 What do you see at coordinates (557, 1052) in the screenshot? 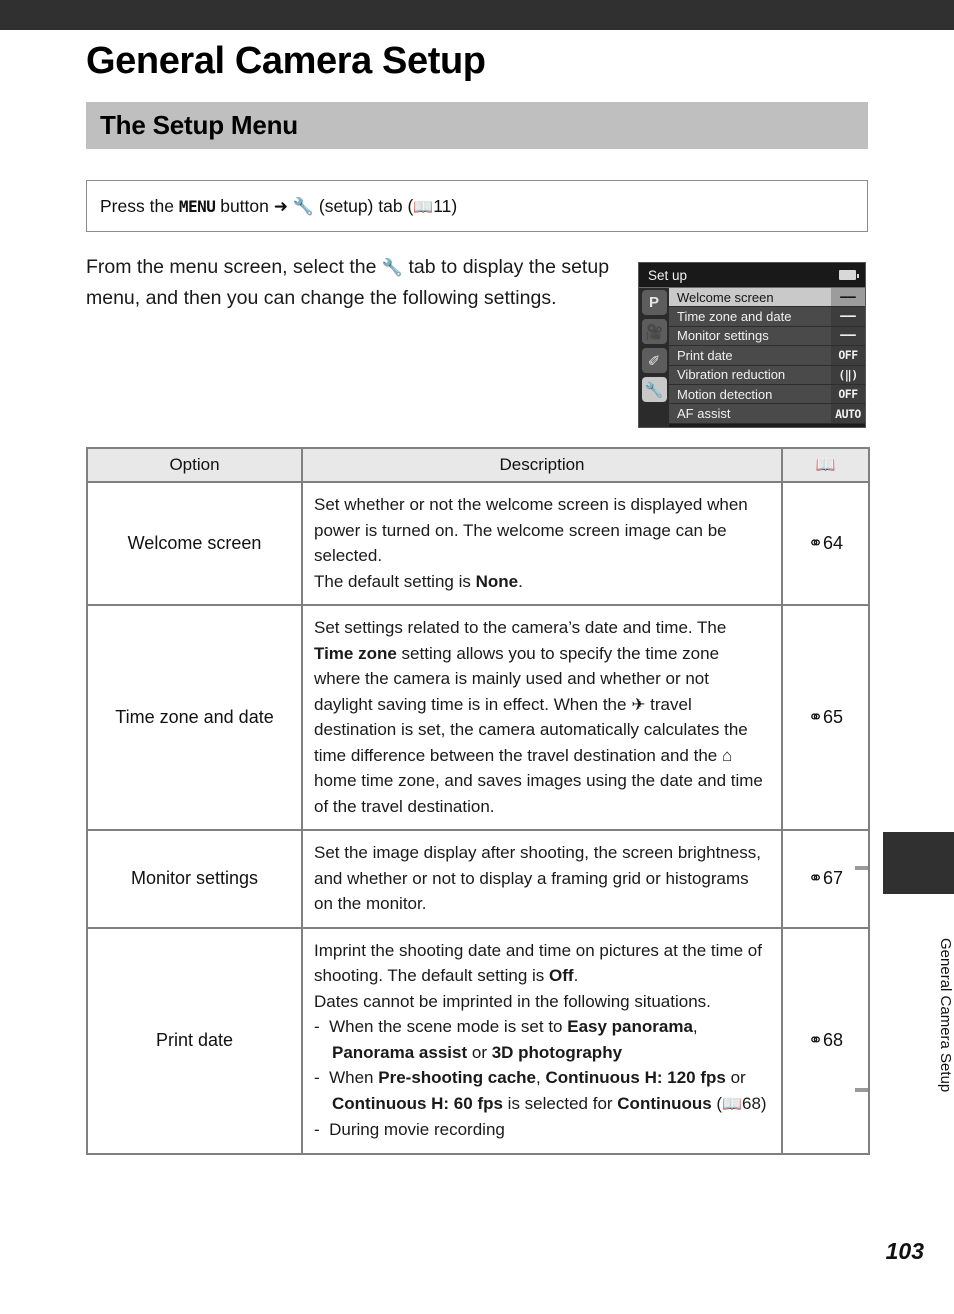
I see `emphasis-term: 3D photography` at bounding box center [557, 1052].